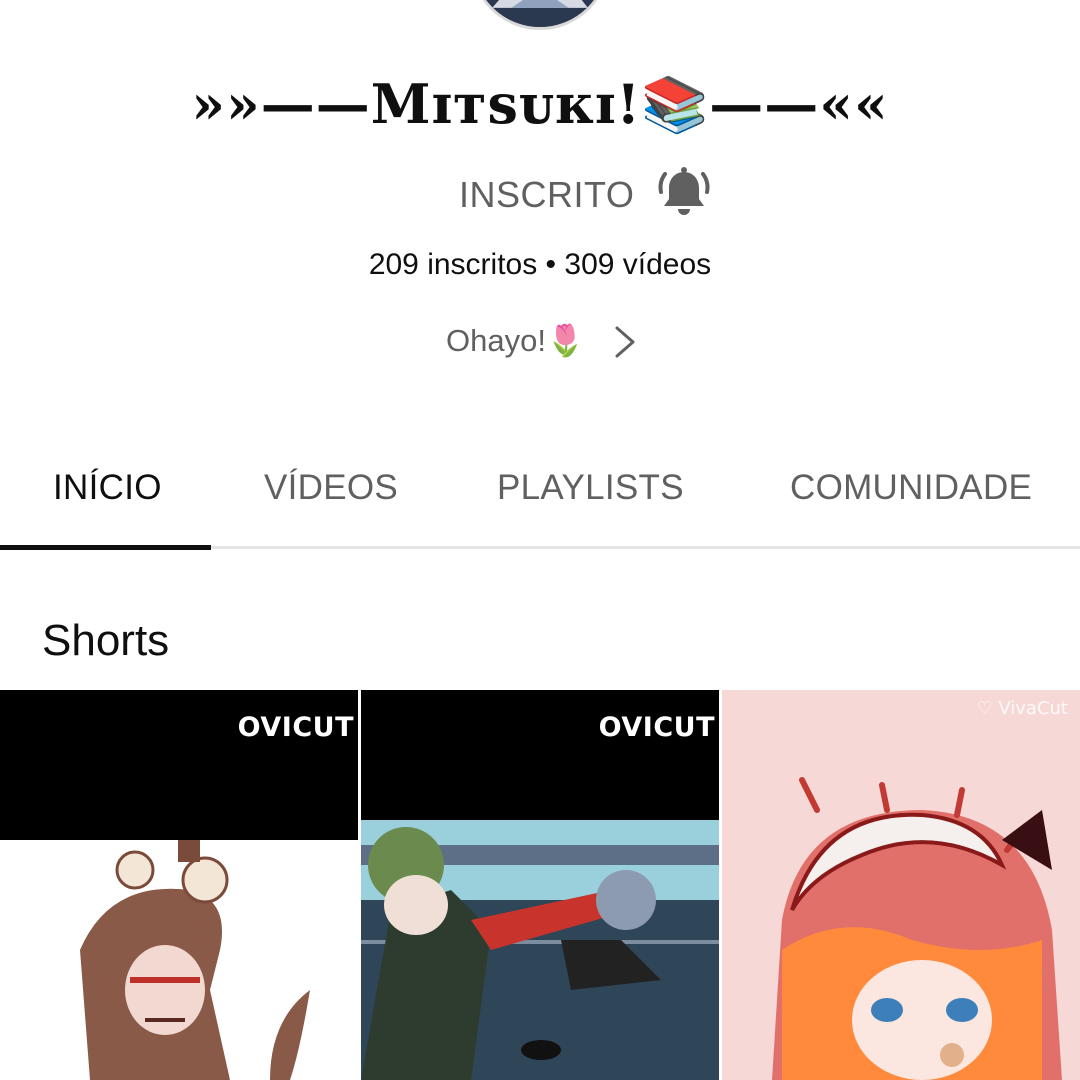  What do you see at coordinates (540, 104) in the screenshot?
I see `channel-name: »»——Mɪᴛsᴜᴋɪ!📚——««` at bounding box center [540, 104].